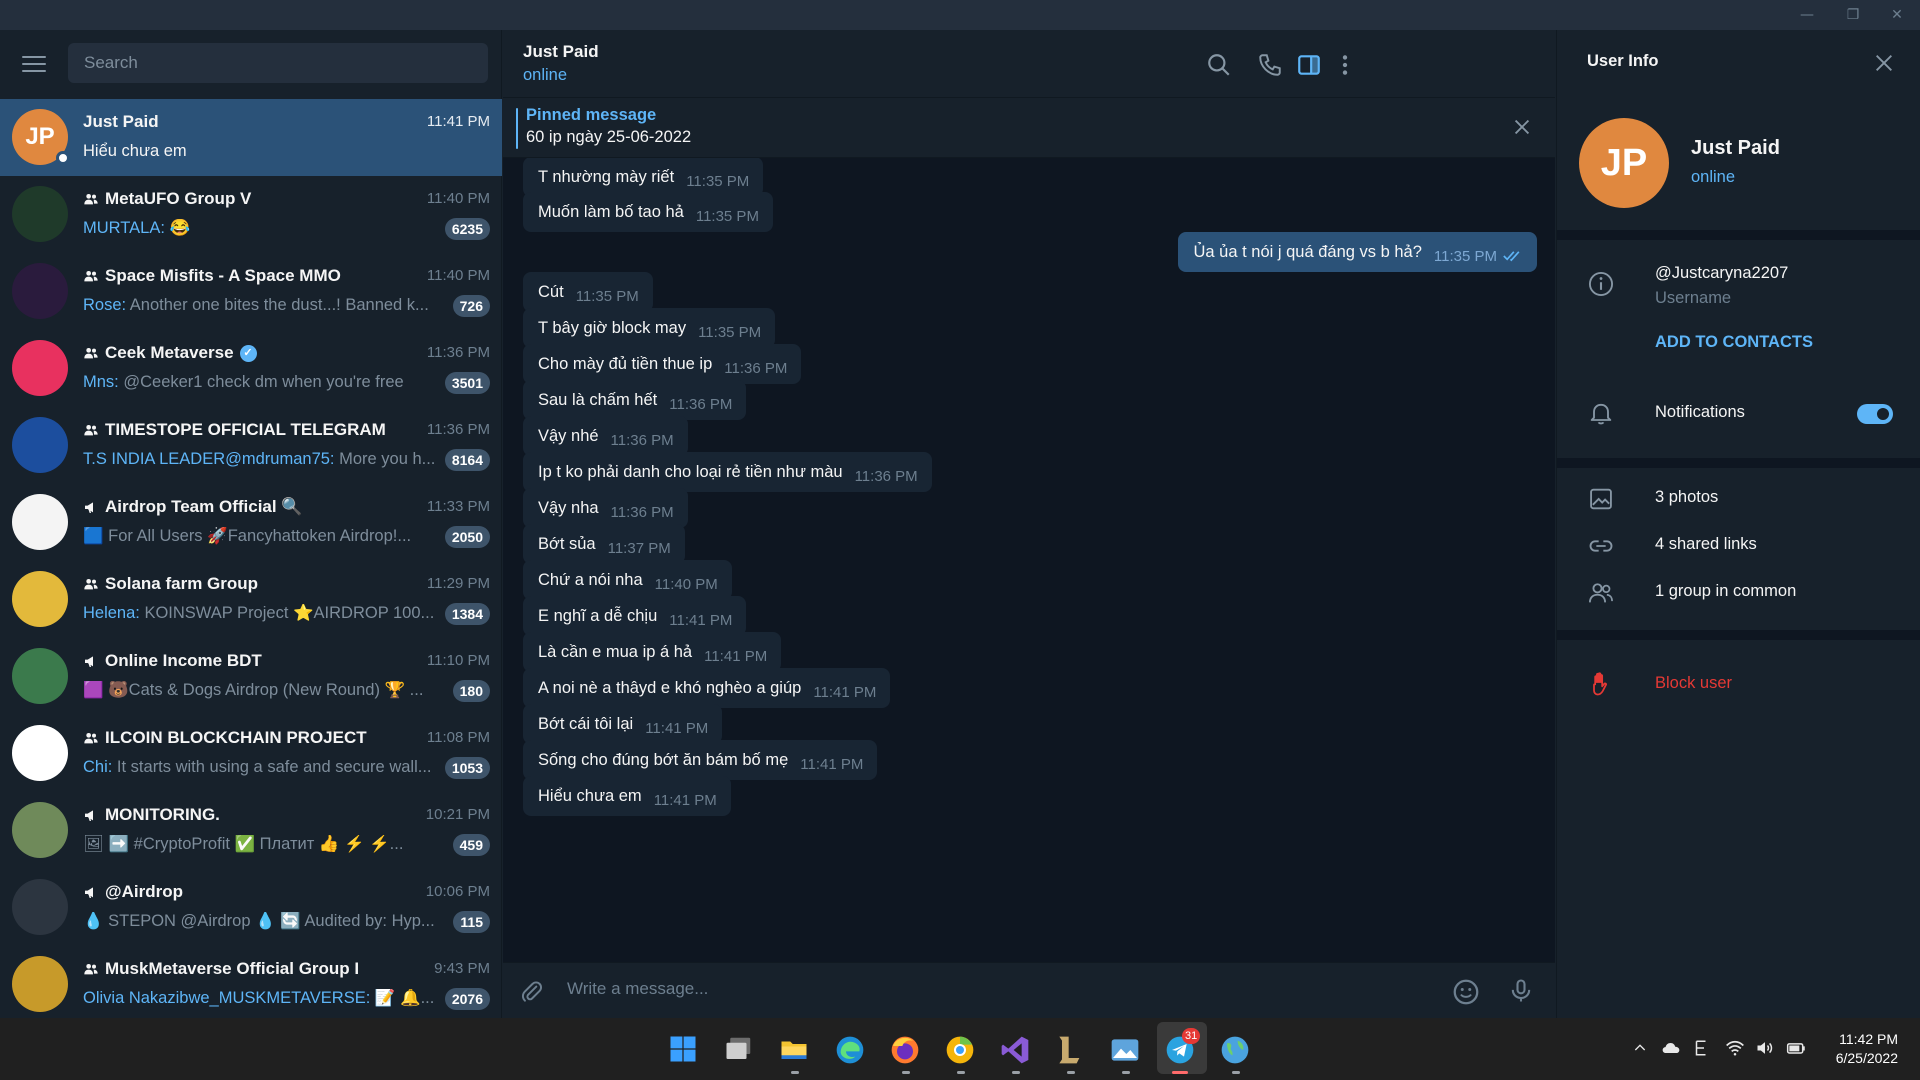  Describe the element at coordinates (1235, 1050) in the screenshot. I see `earth-app-icon` at that location.